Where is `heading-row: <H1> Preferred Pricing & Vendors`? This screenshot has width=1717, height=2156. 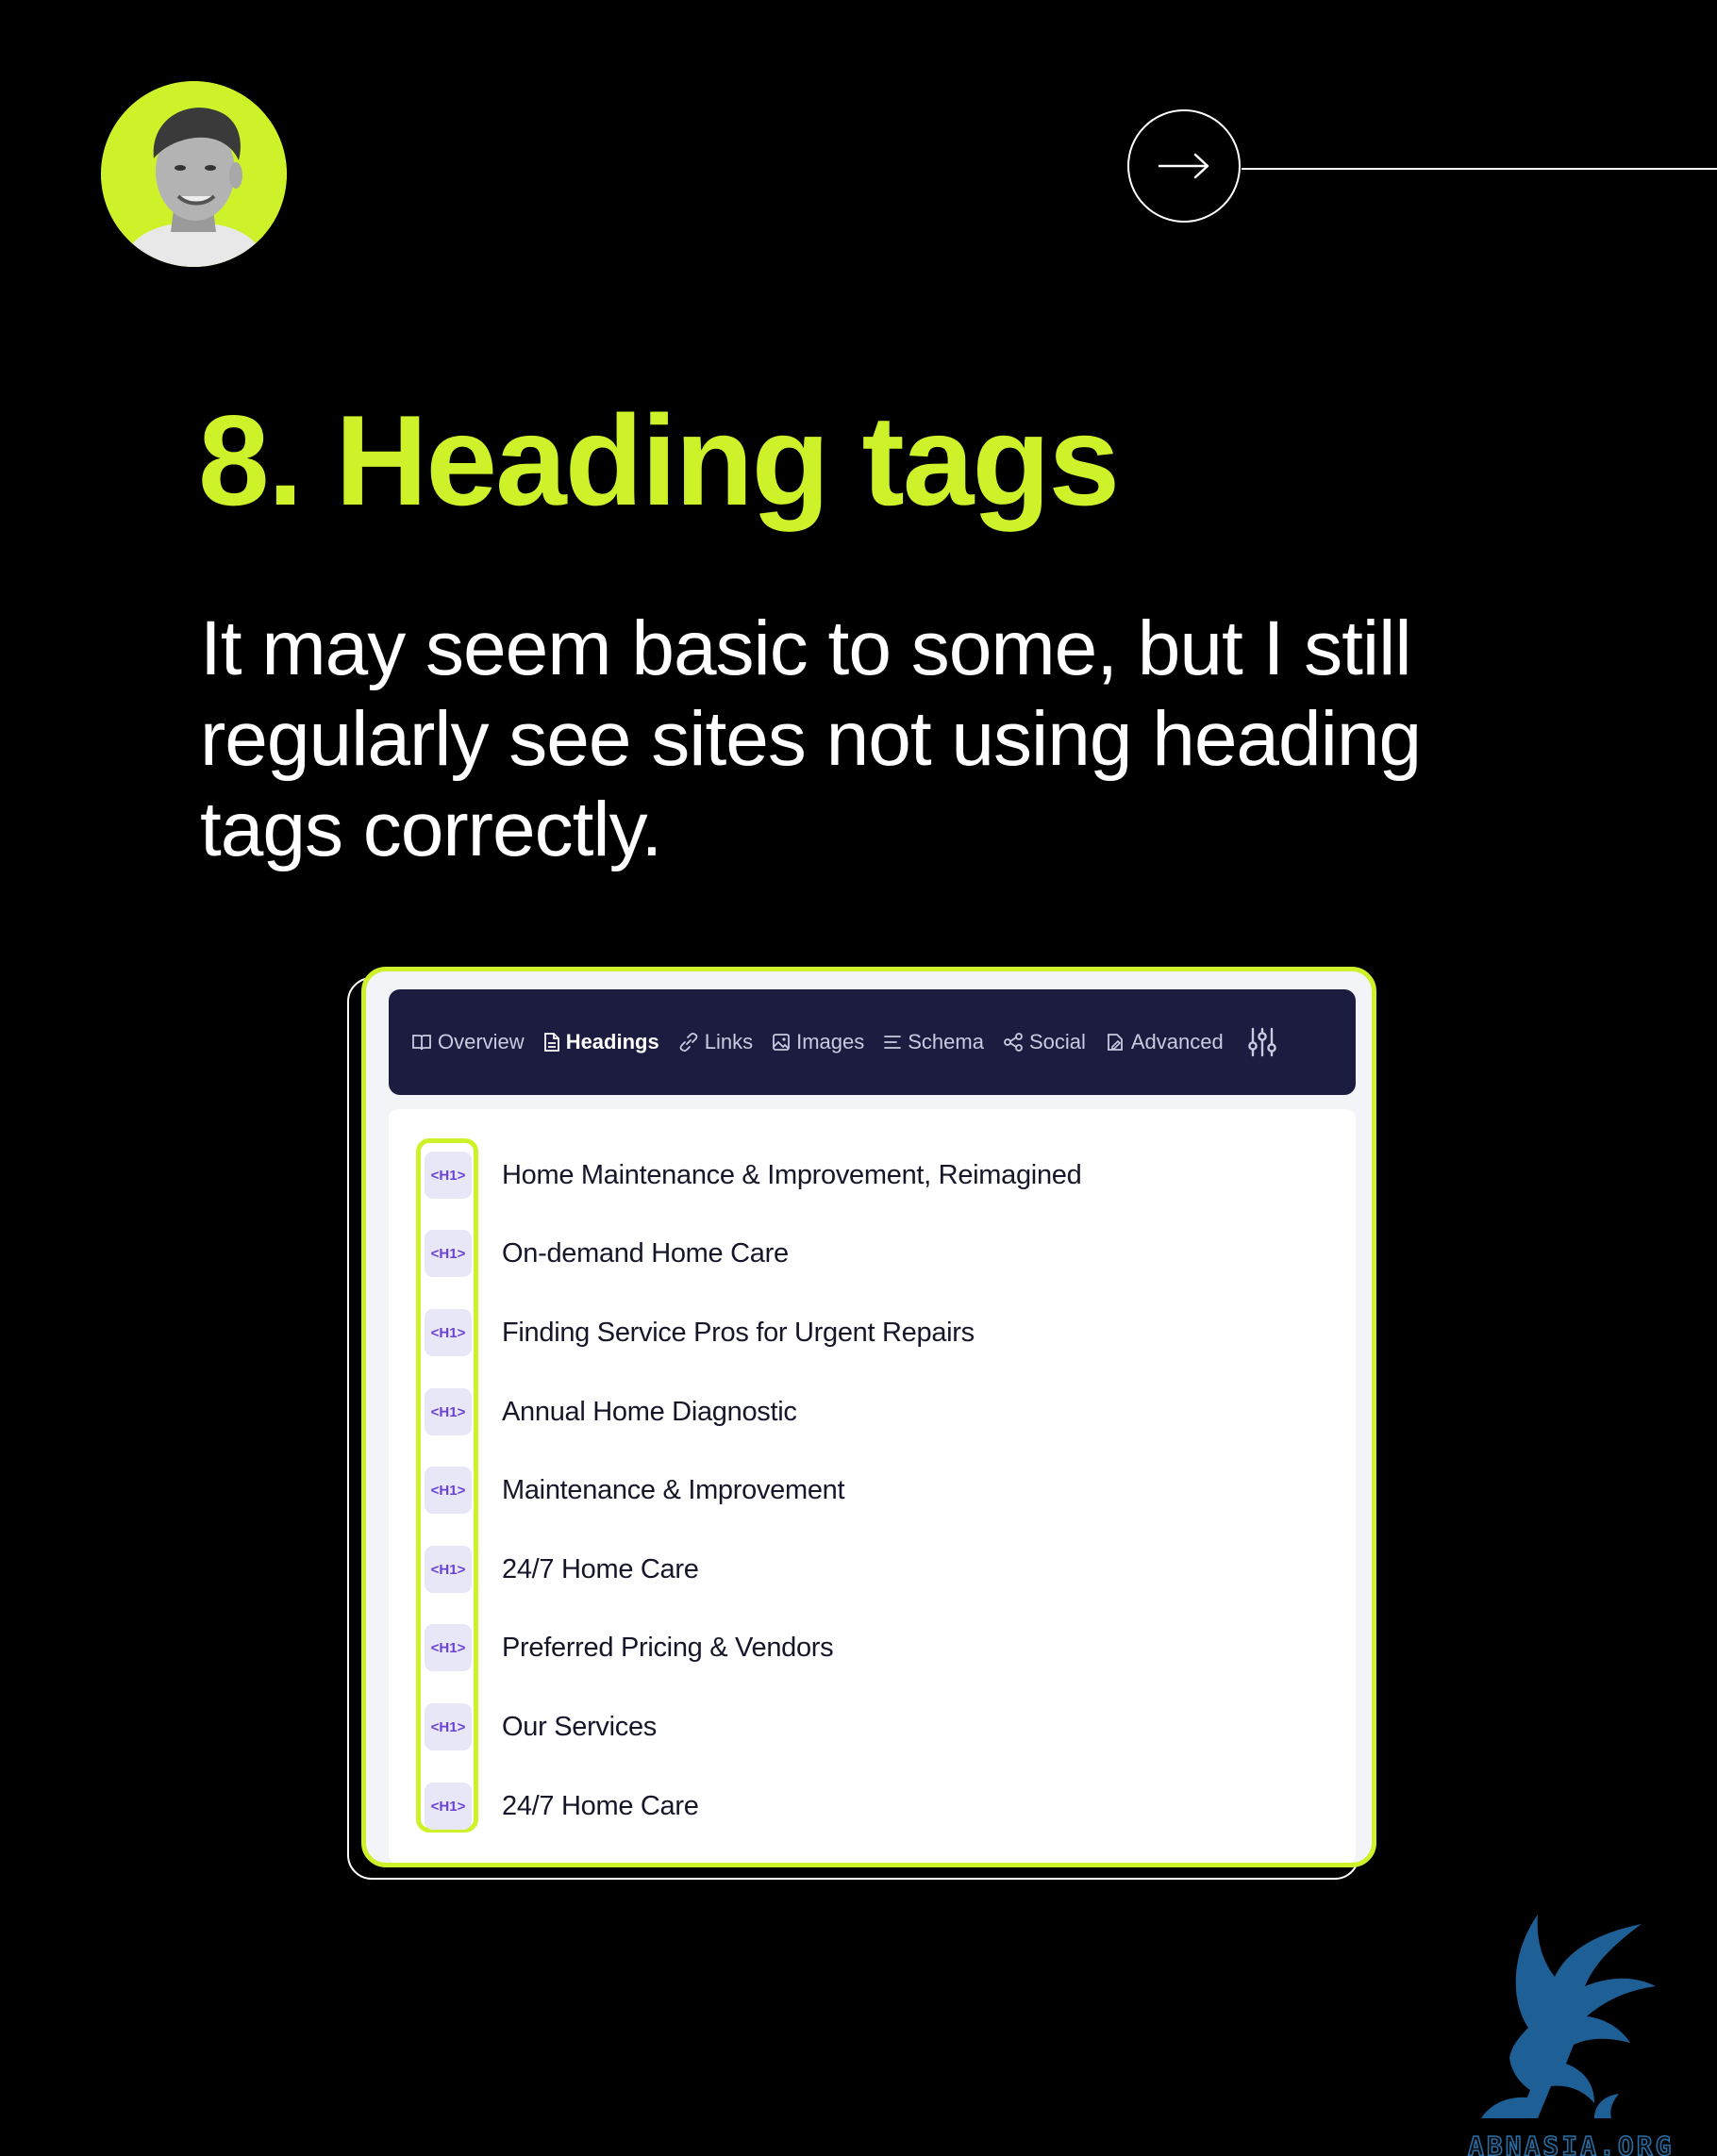
heading-row: <H1> Preferred Pricing & Vendors is located at coordinates (629, 1647).